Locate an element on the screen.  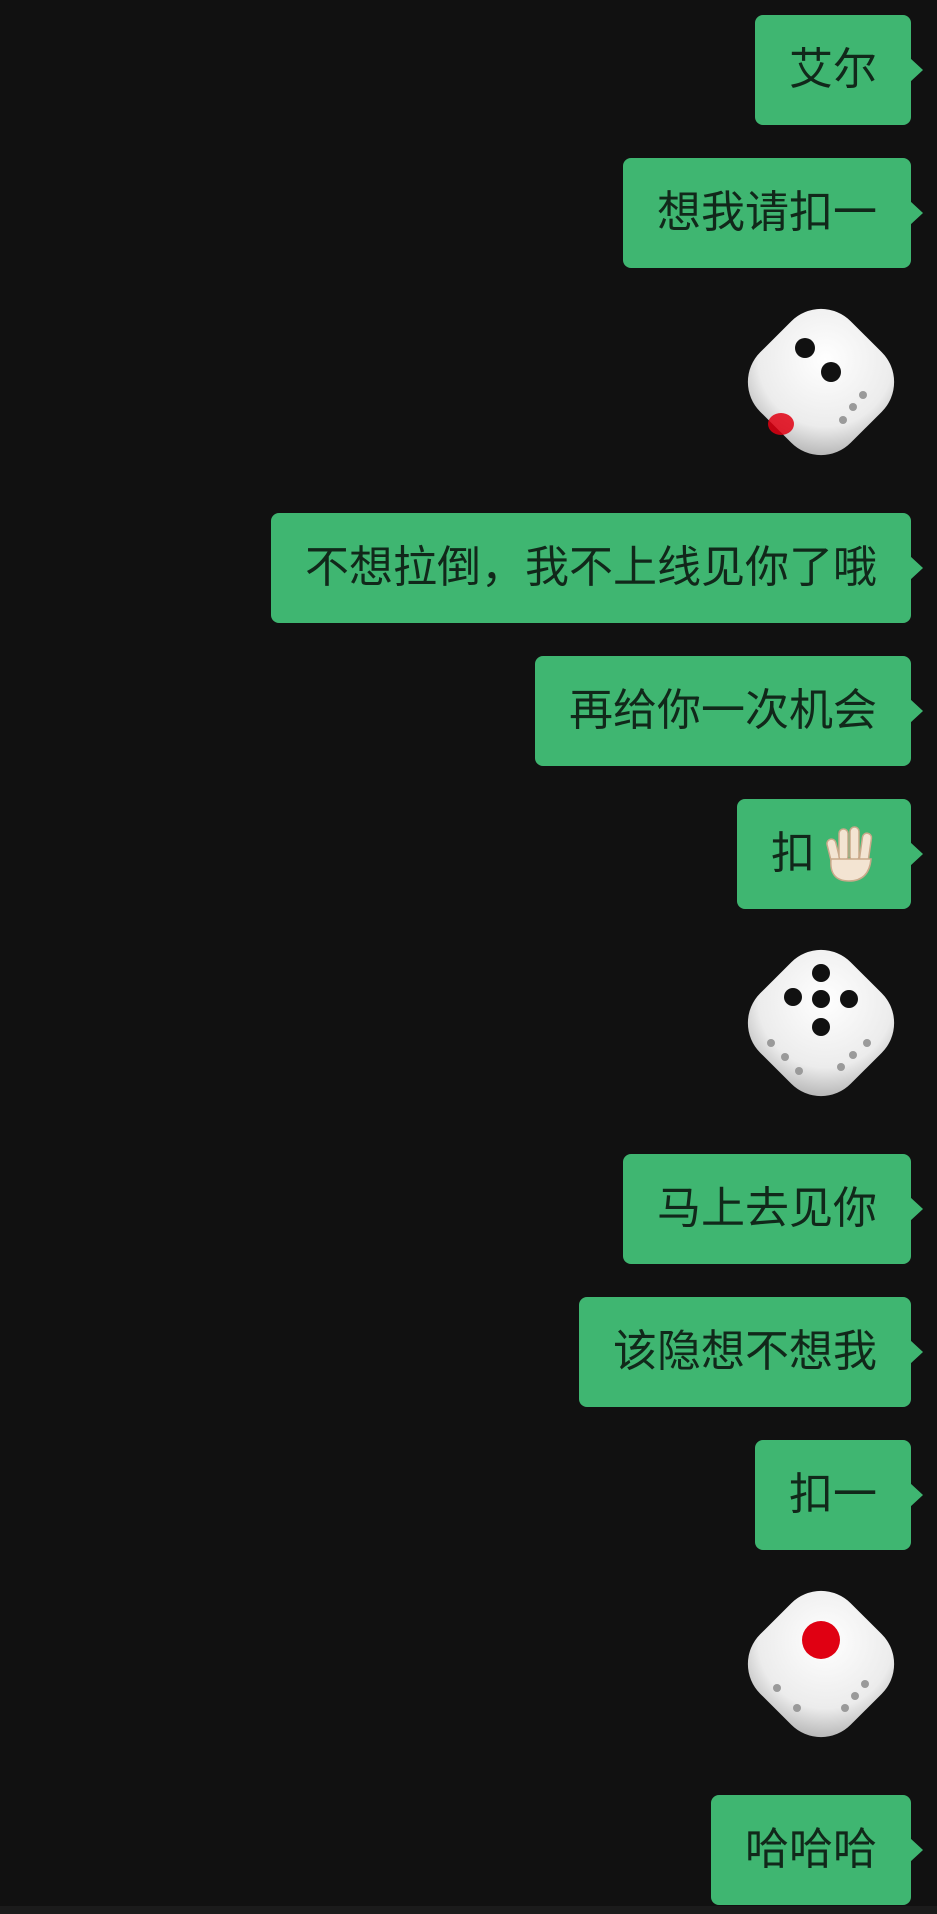
message-bubble: 想我请扣一 is located at coordinates (773, 213).